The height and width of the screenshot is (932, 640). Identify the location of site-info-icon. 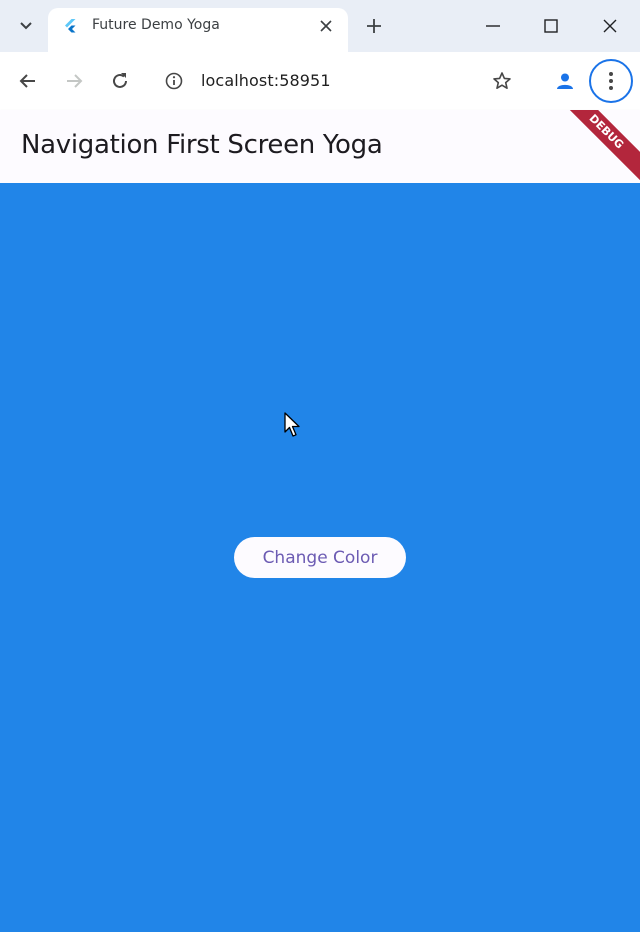
(174, 81).